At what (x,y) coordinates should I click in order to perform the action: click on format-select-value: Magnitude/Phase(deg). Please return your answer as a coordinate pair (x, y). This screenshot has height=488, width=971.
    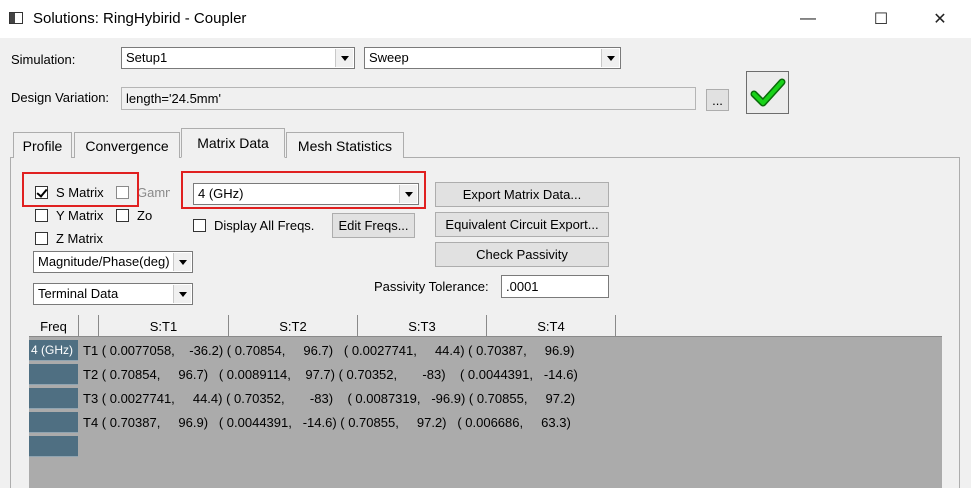
    Looking at the image, I should click on (104, 261).